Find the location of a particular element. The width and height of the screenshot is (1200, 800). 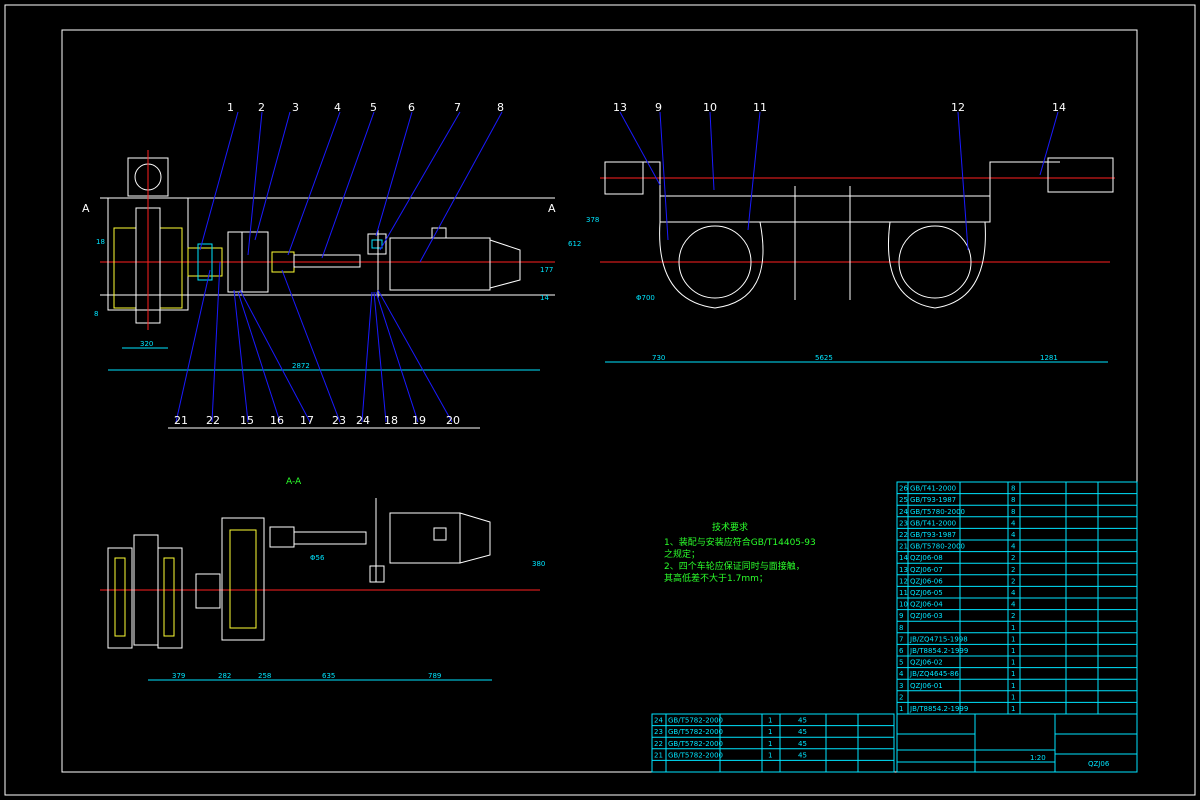

parts-row-code: QZJ06-06 is located at coordinates (926, 581).